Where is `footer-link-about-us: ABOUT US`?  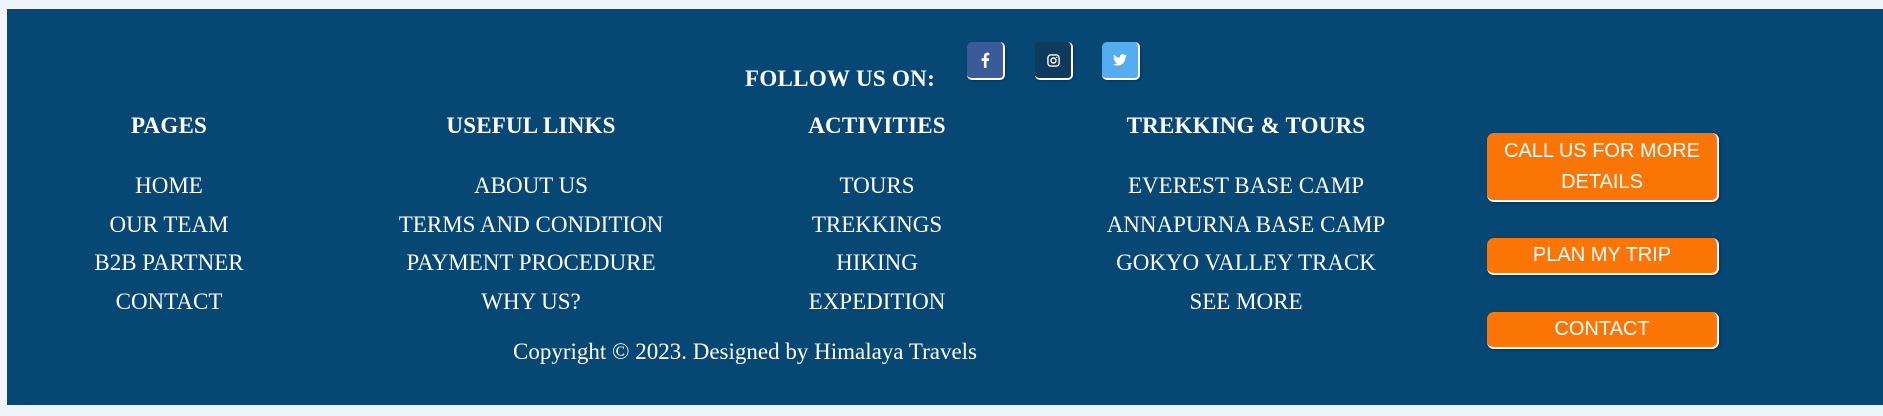
footer-link-about-us: ABOUT US is located at coordinates (531, 186).